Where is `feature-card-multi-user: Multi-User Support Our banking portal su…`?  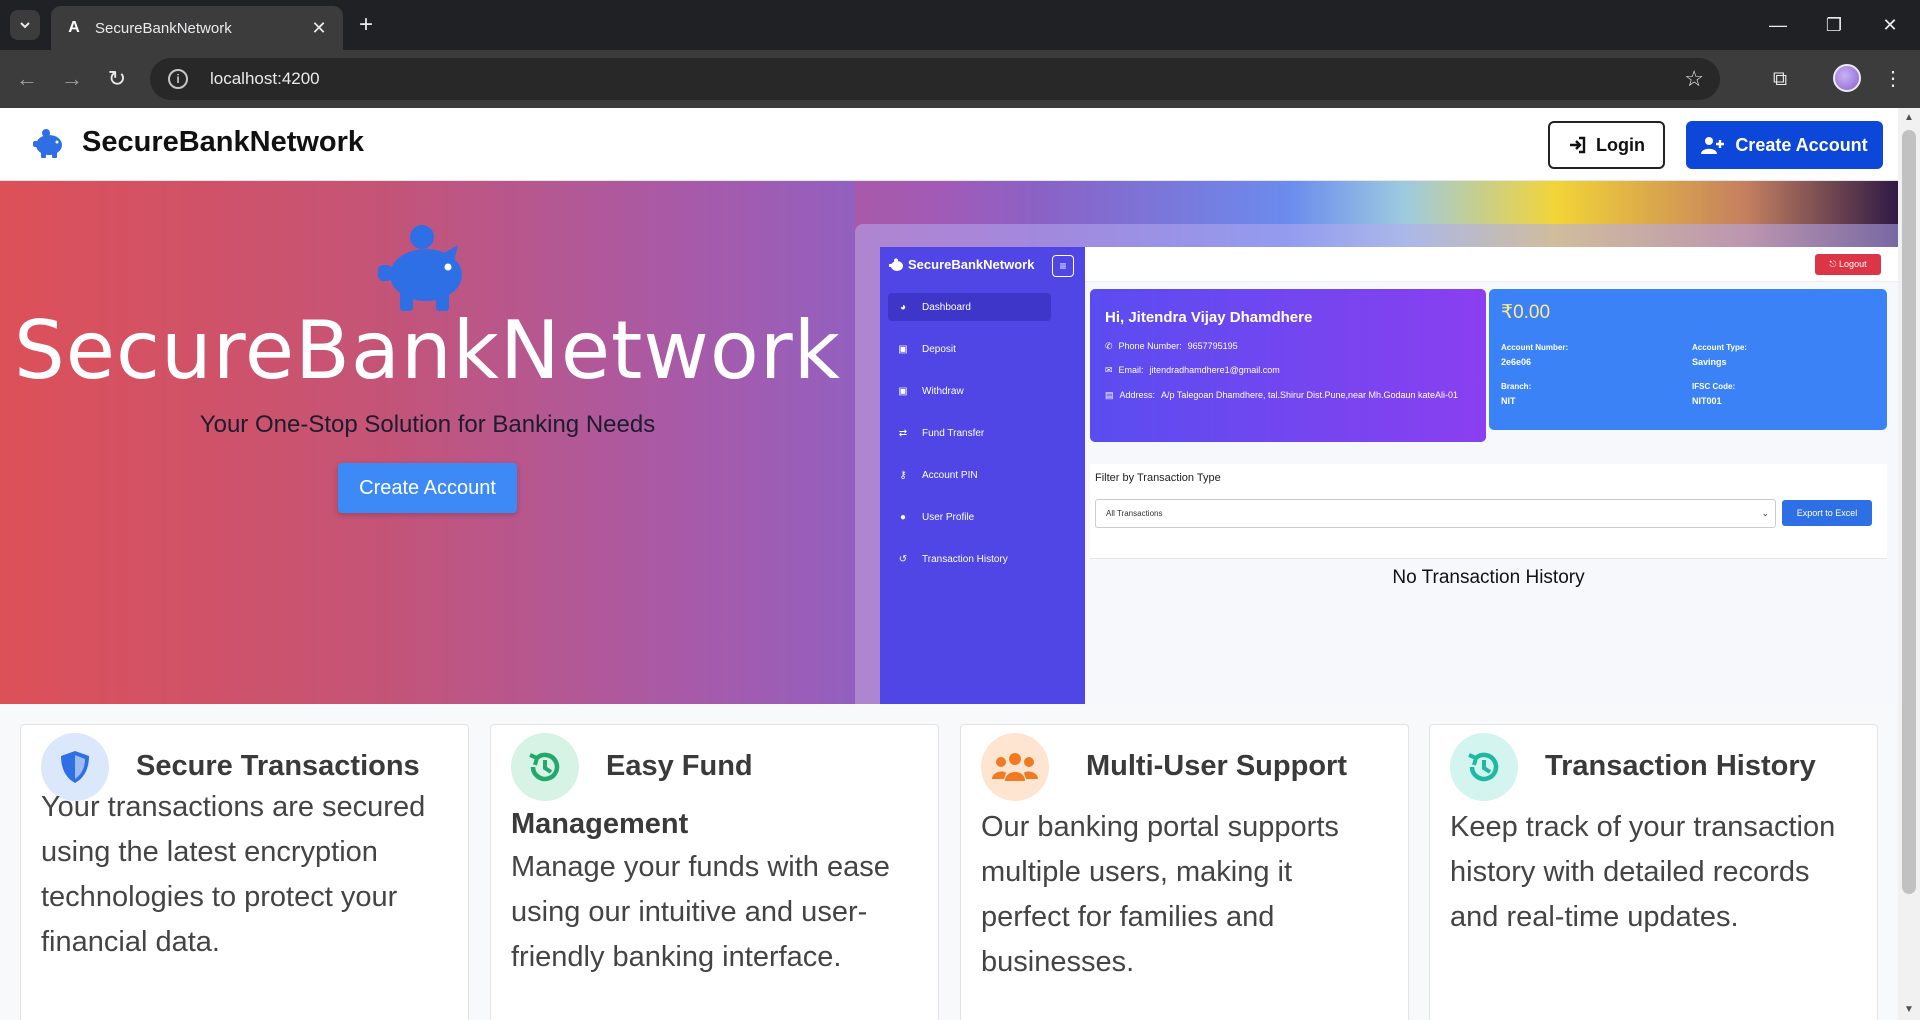
feature-card-multi-user: Multi-User Support Our banking portal su… is located at coordinates (1184, 872).